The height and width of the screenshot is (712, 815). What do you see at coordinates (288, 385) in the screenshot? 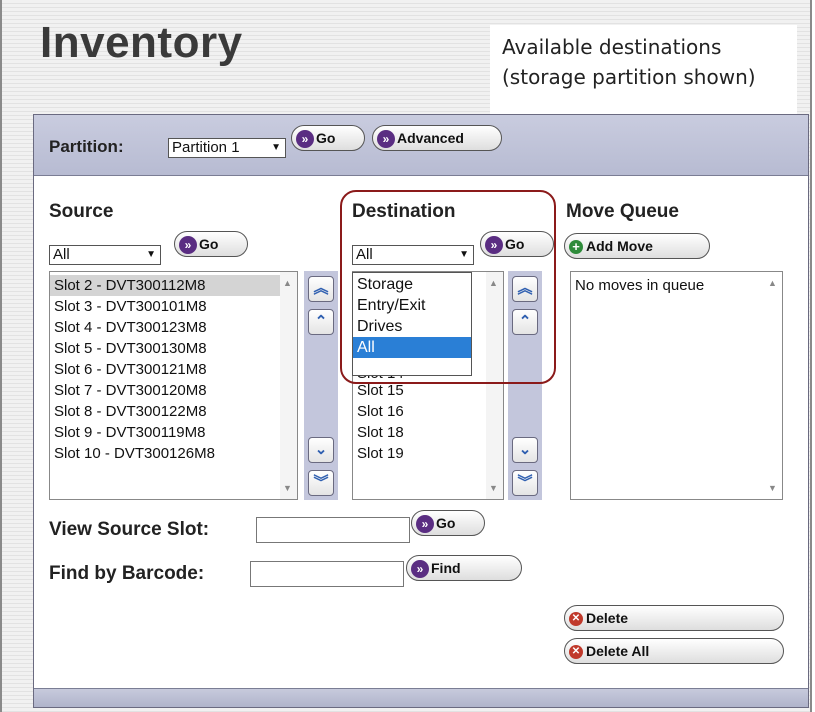
I see `source-scrollbar: ▲ ▼` at bounding box center [288, 385].